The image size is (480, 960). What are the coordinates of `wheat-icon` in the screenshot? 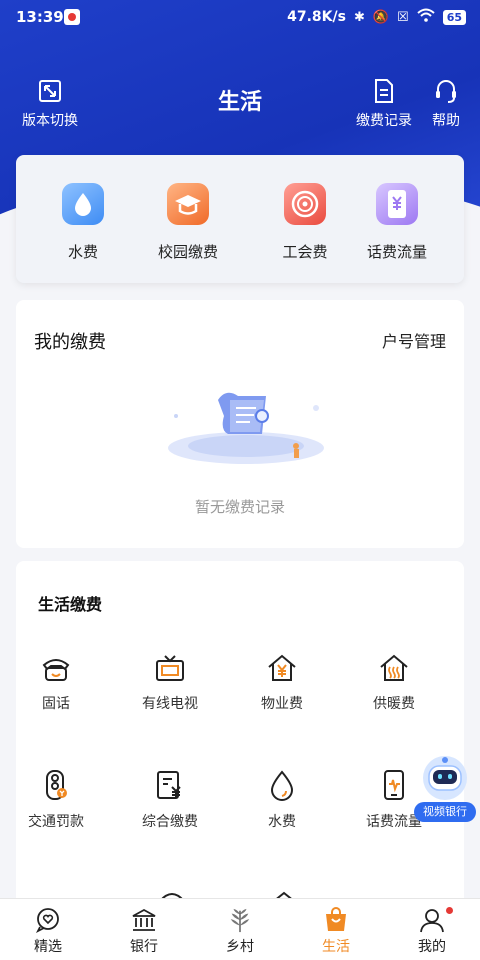 It's located at (240, 920).